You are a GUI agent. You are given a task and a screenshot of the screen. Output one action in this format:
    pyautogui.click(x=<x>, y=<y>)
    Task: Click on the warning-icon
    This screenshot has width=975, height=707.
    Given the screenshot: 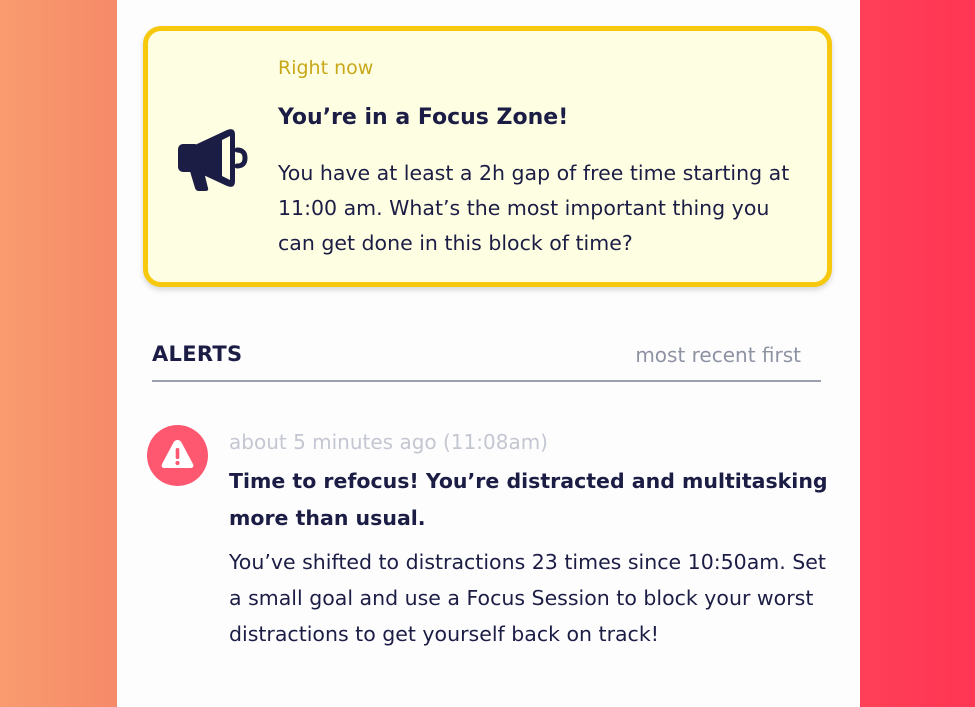 What is the action you would take?
    pyautogui.click(x=177, y=454)
    